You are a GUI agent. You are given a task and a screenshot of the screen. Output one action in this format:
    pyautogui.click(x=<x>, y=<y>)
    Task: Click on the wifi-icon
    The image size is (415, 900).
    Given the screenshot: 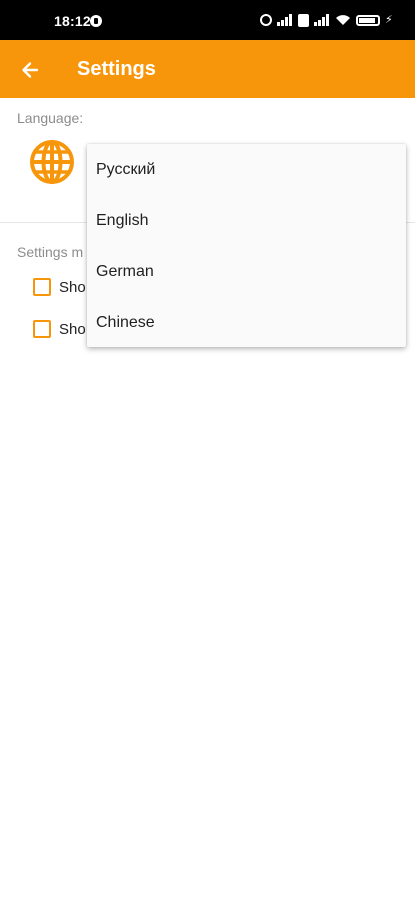 What is the action you would take?
    pyautogui.click(x=343, y=20)
    